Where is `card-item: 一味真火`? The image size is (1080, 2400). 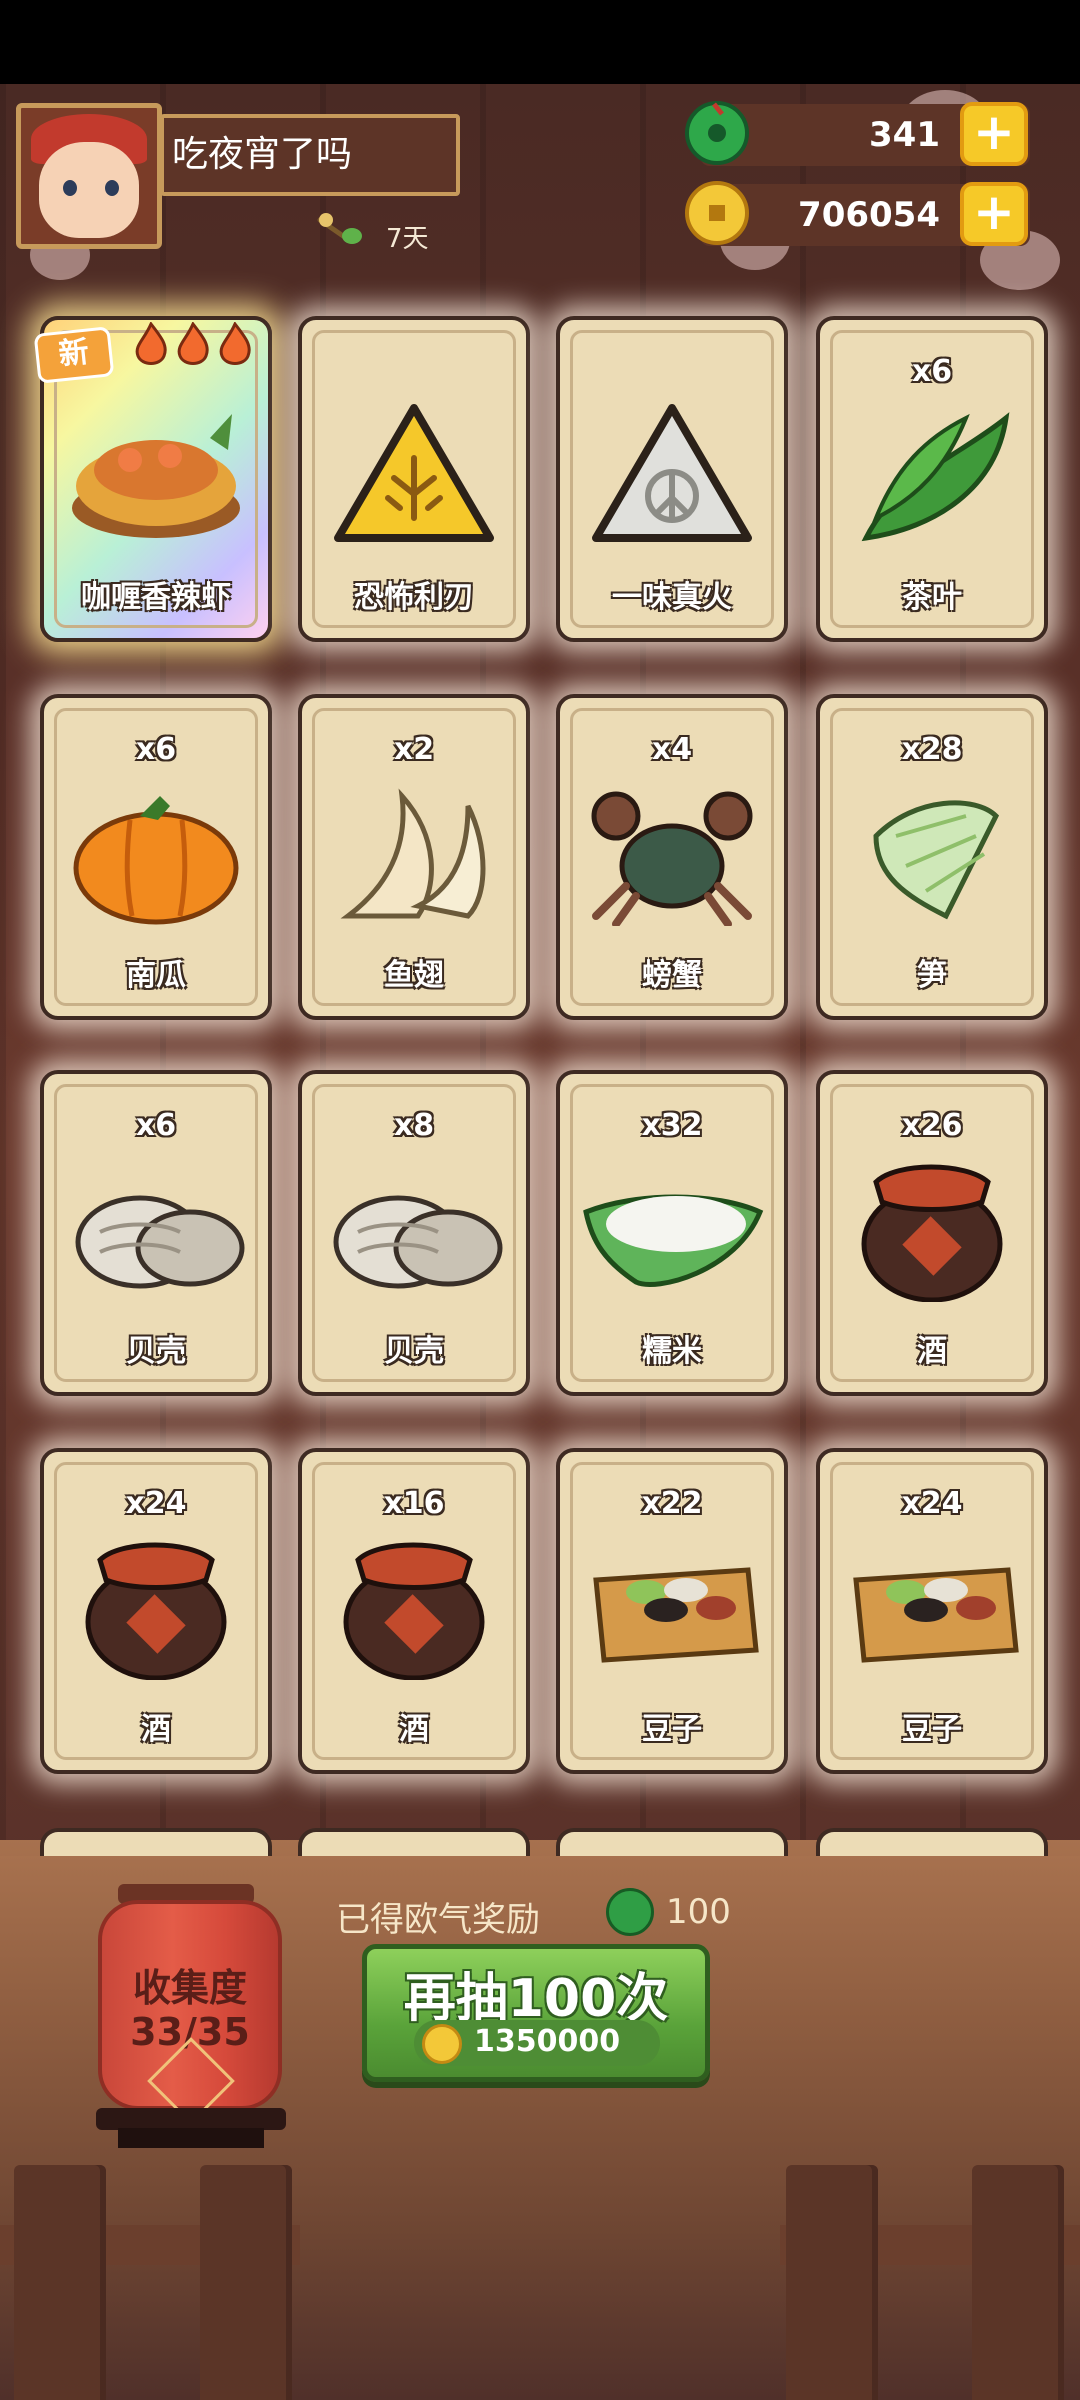 card-item: 一味真火 is located at coordinates (672, 479).